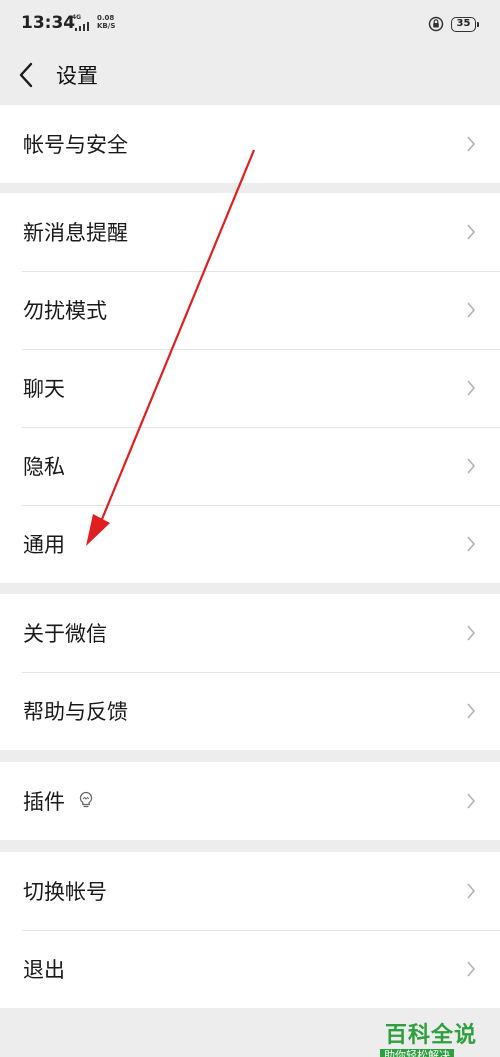 The image size is (500, 1057). Describe the element at coordinates (250, 310) in the screenshot. I see `settings-item-do-not-disturb: 勿扰模式` at that location.